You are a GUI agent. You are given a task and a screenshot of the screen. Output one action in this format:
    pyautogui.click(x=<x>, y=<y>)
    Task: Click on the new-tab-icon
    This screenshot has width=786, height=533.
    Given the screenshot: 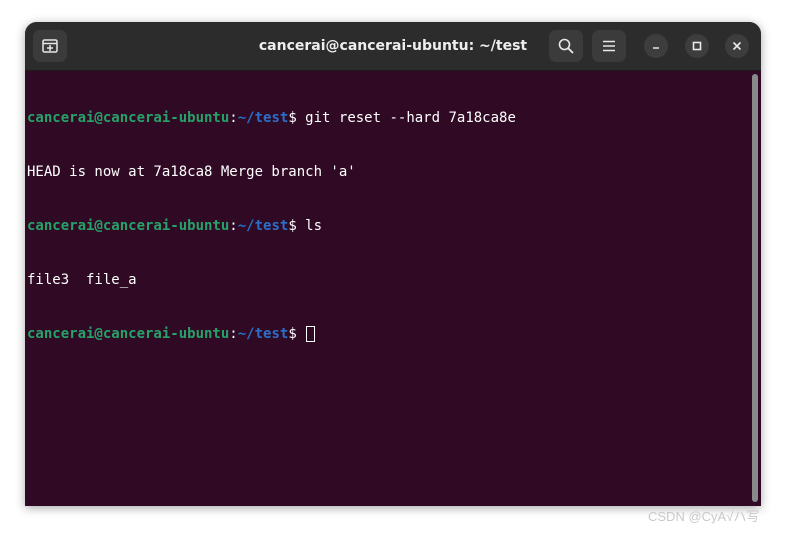 What is the action you would take?
    pyautogui.click(x=50, y=46)
    